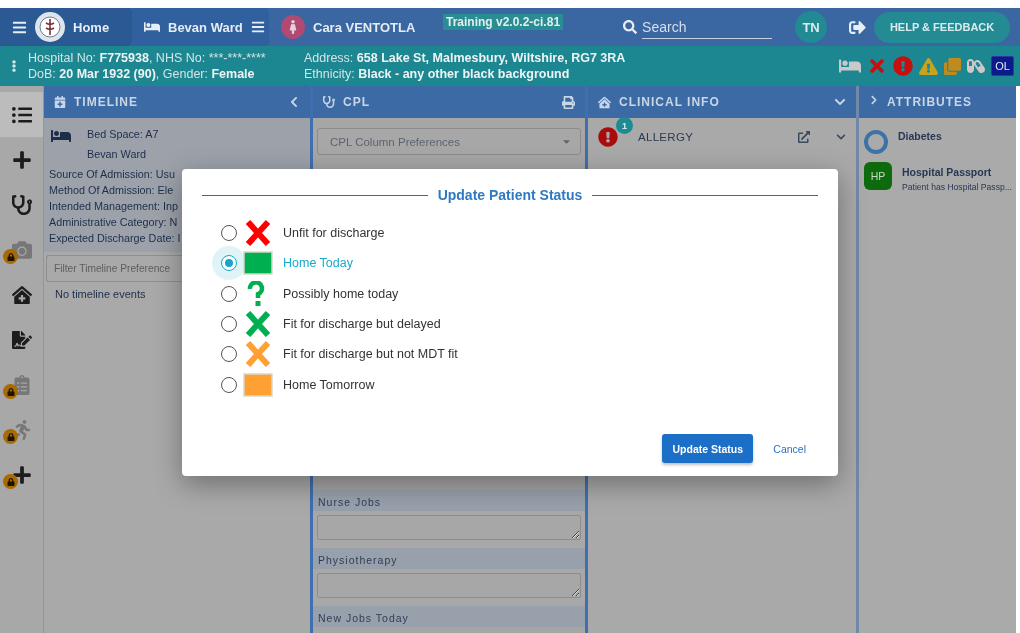 This screenshot has width=1020, height=633. Describe the element at coordinates (334, 233) in the screenshot. I see `option-label: Unfit for discharge` at that location.